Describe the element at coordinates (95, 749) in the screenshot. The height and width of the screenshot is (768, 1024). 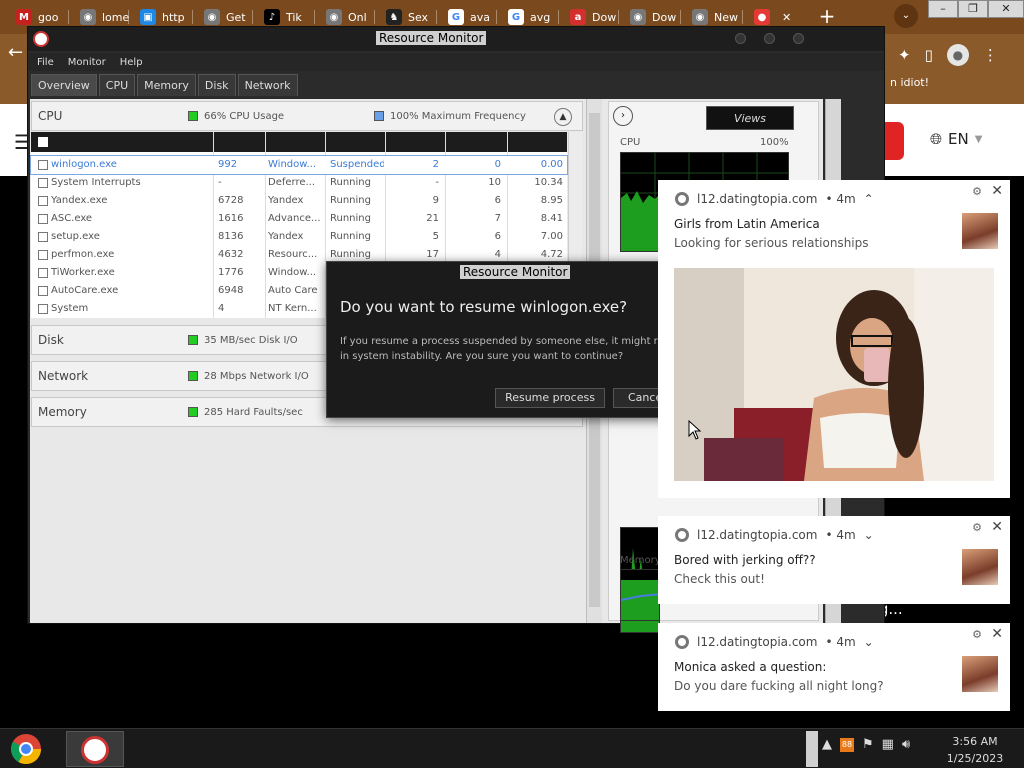
I see `resource-monitor-taskbar-button` at that location.